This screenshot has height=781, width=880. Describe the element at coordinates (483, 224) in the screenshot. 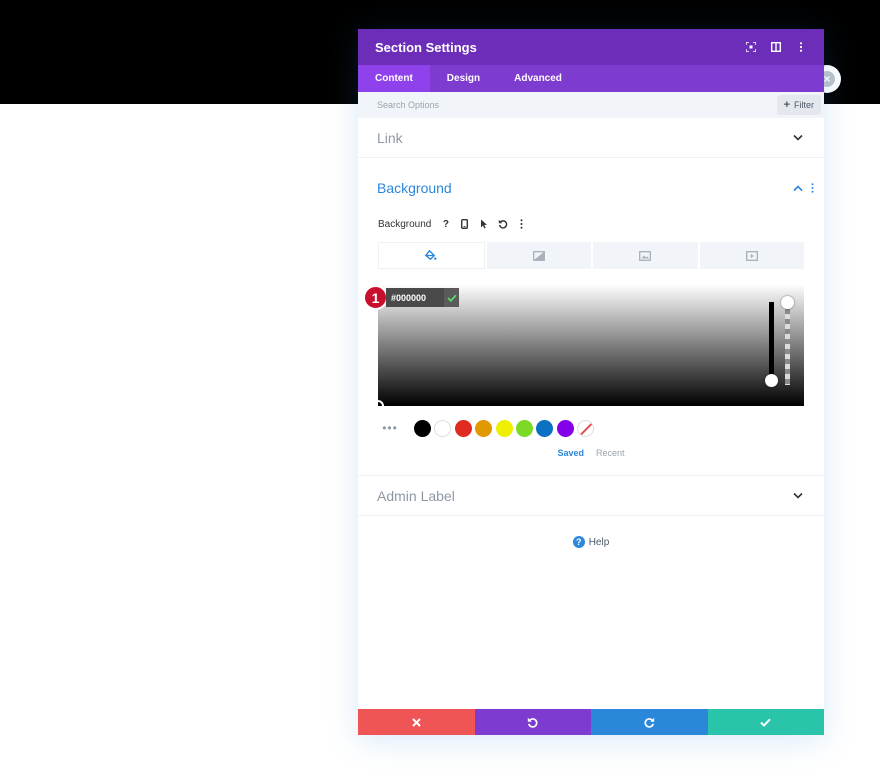

I see `hover-cursor-icon` at that location.